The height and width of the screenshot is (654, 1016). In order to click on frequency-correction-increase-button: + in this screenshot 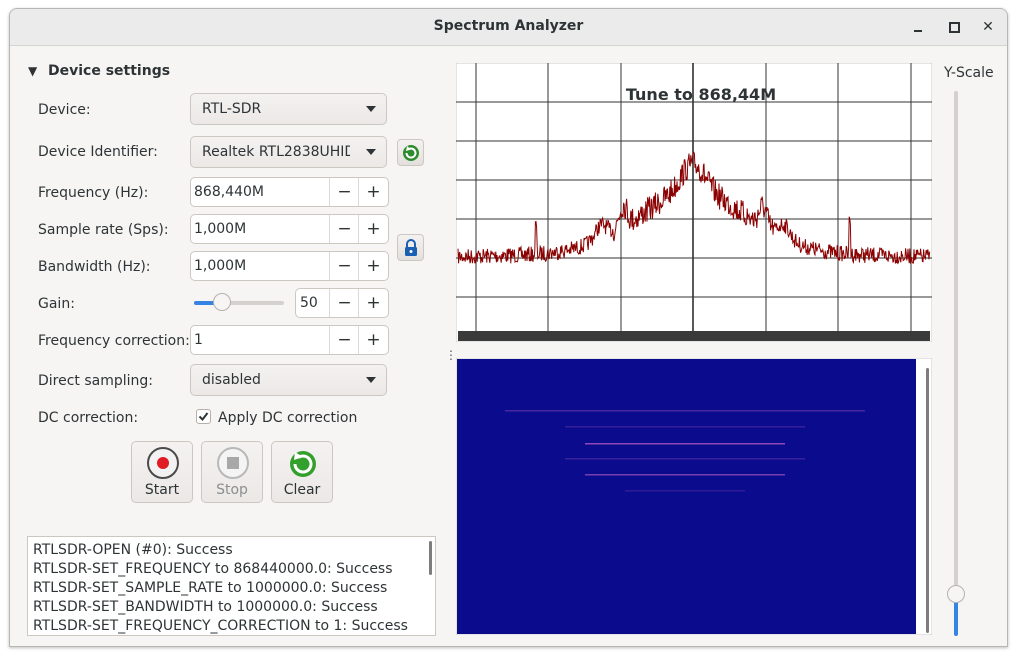, I will do `click(373, 340)`.